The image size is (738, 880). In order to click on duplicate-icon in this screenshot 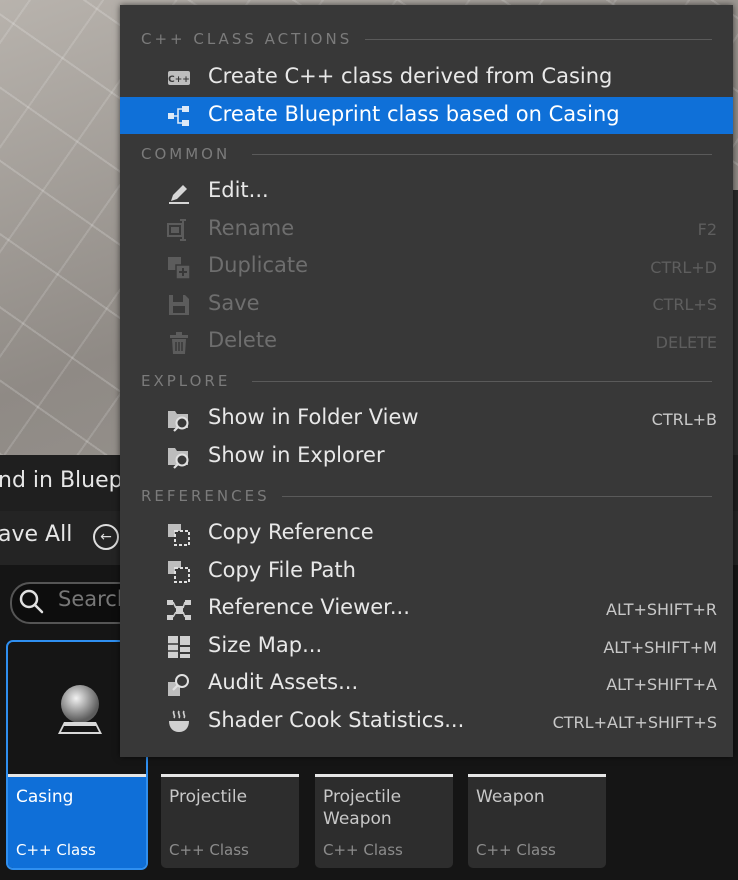, I will do `click(179, 268)`.